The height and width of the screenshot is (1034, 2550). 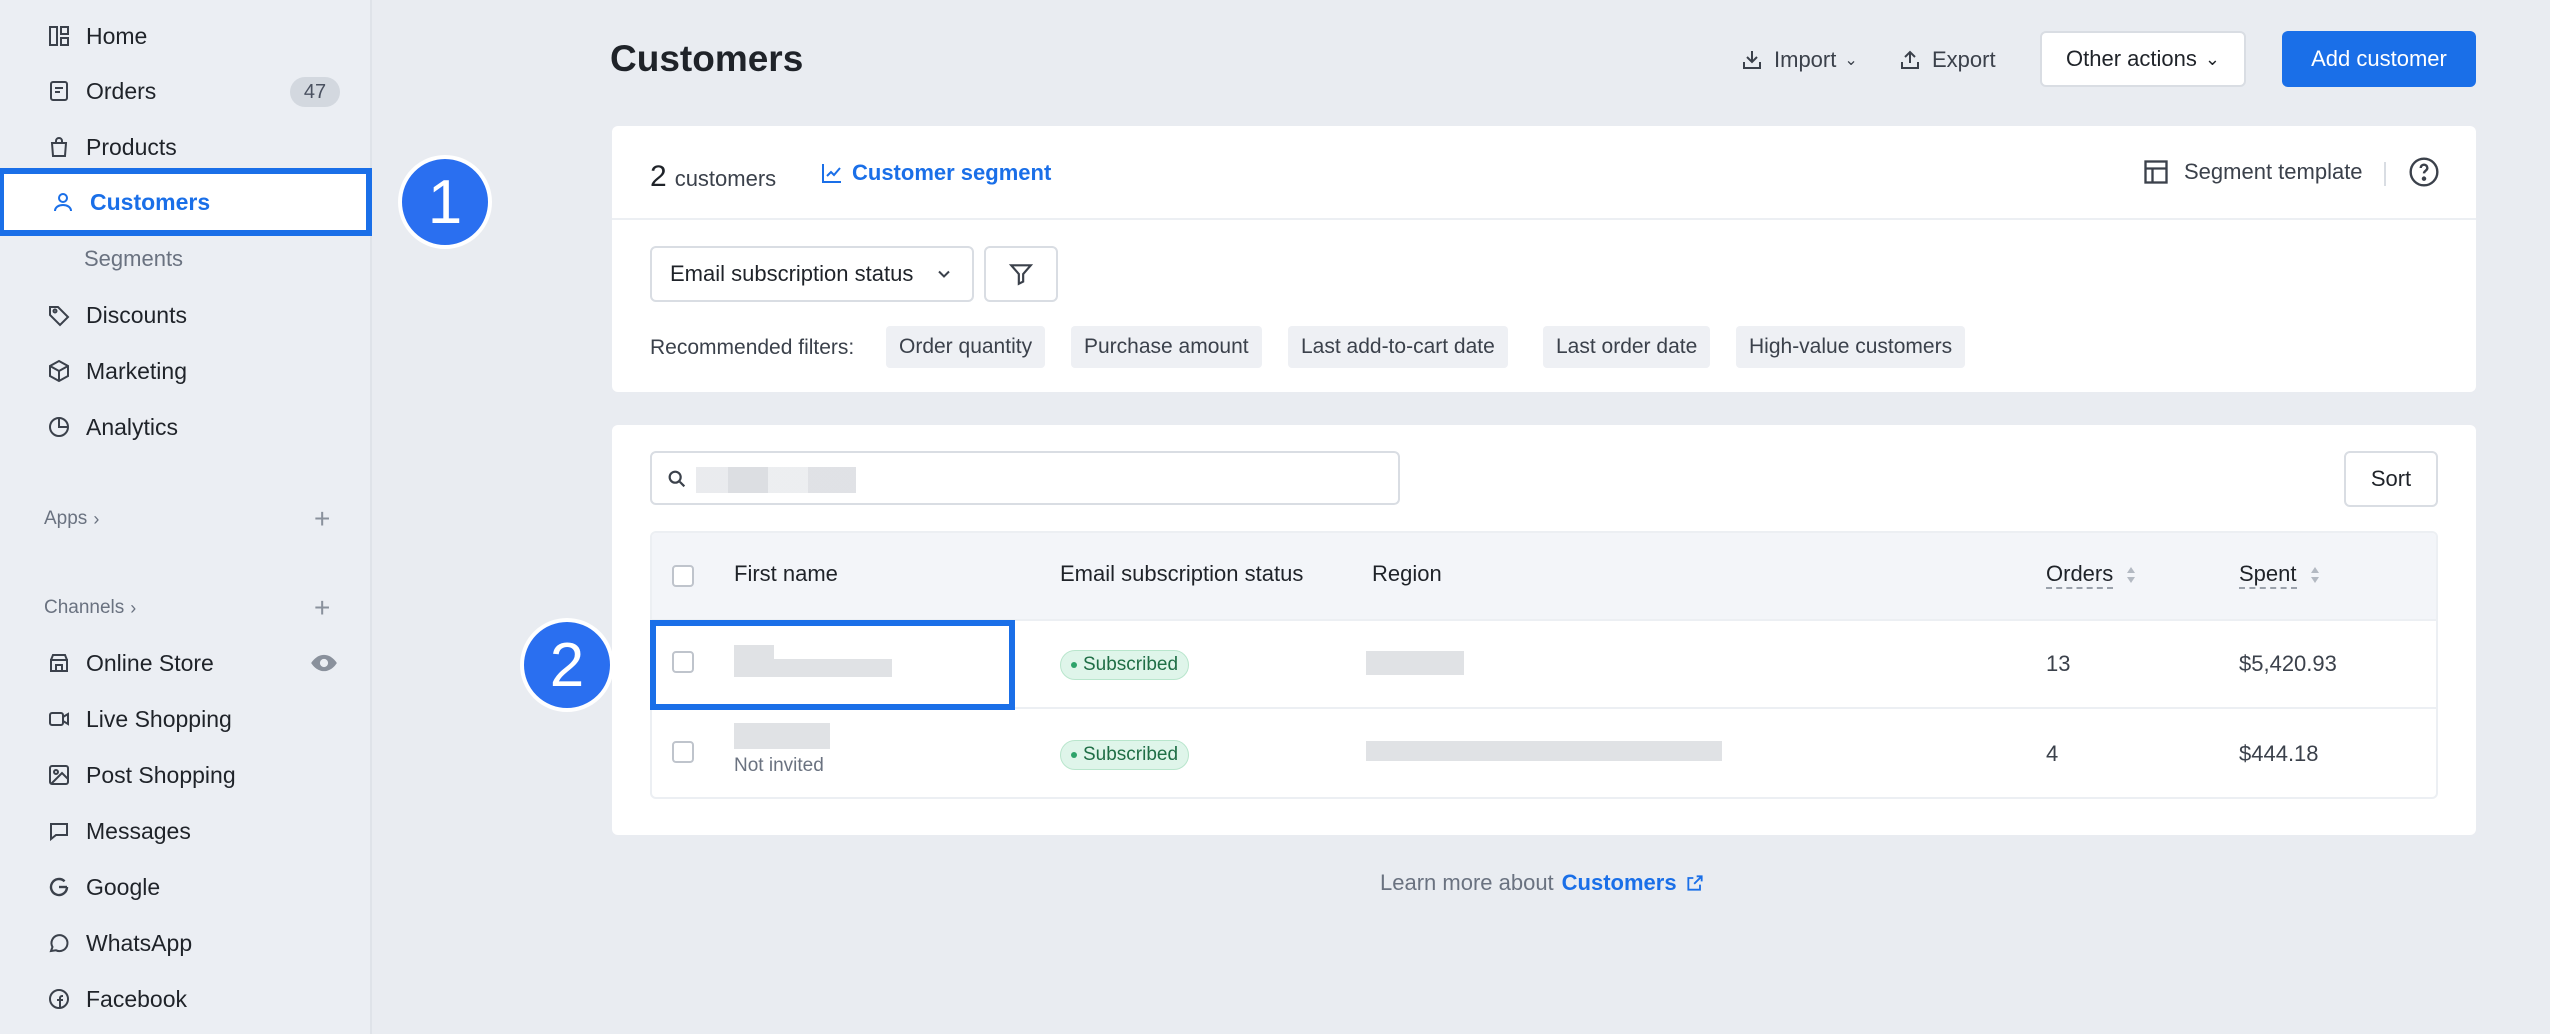 I want to click on sidebar-item-home: Home, so click(x=186, y=36).